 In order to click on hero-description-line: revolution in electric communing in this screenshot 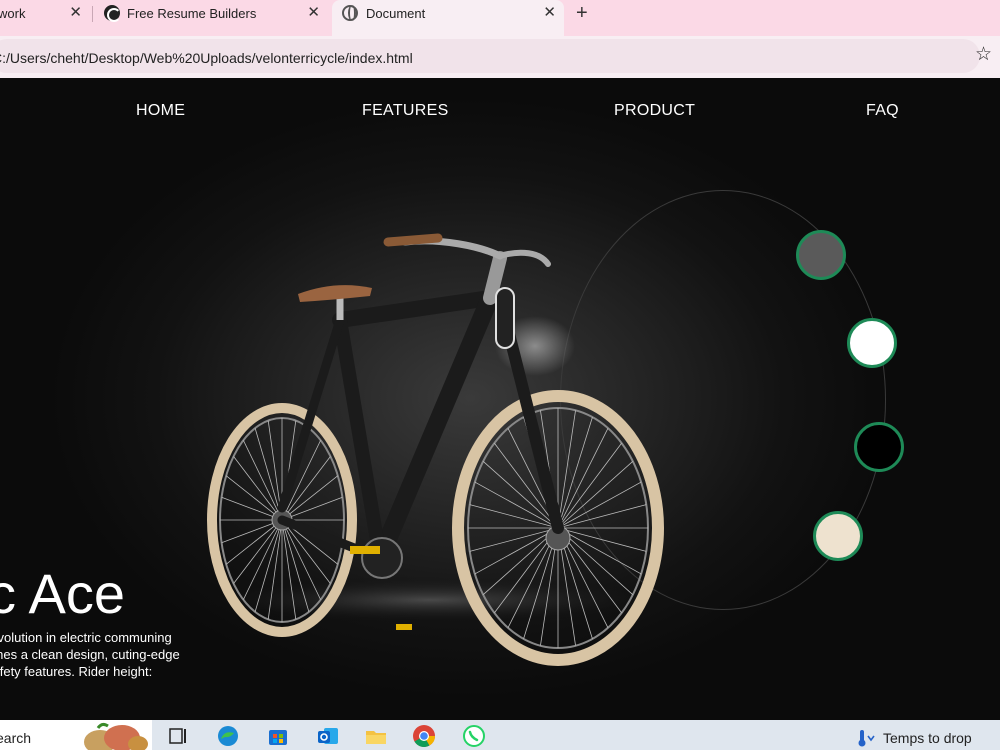, I will do `click(86, 637)`.